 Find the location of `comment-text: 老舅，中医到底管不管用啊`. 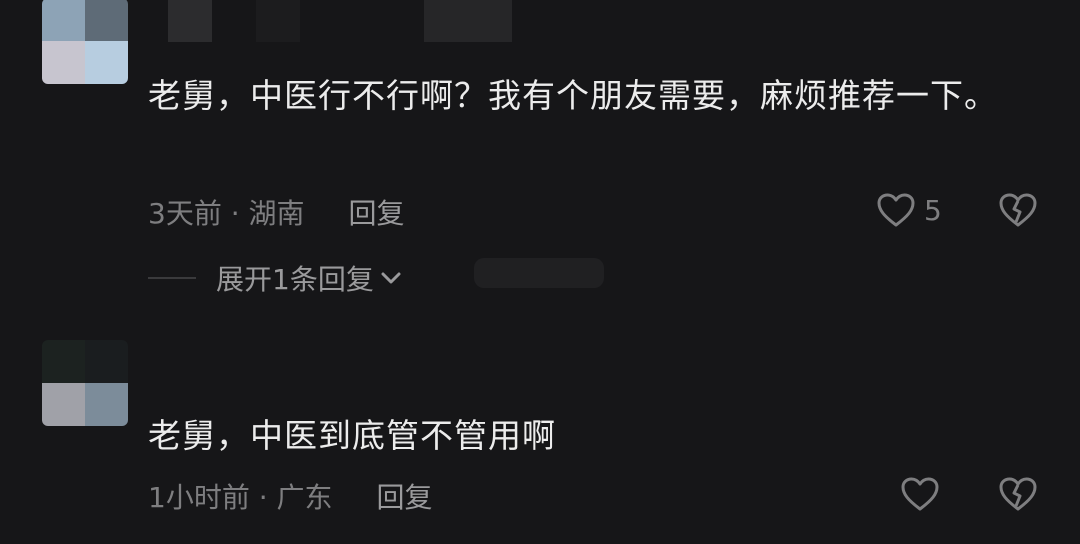

comment-text: 老舅，中医到底管不管用啊 is located at coordinates (352, 435).